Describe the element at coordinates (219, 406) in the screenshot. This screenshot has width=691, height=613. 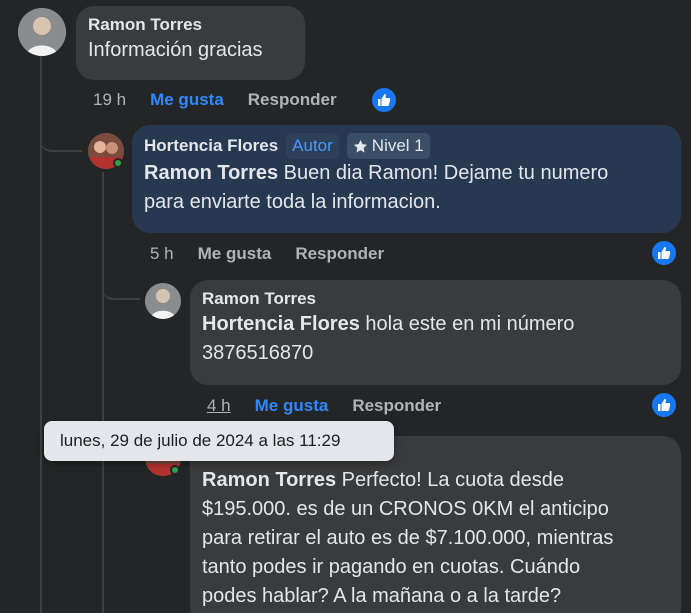
I see `reply-time: 4 h` at that location.